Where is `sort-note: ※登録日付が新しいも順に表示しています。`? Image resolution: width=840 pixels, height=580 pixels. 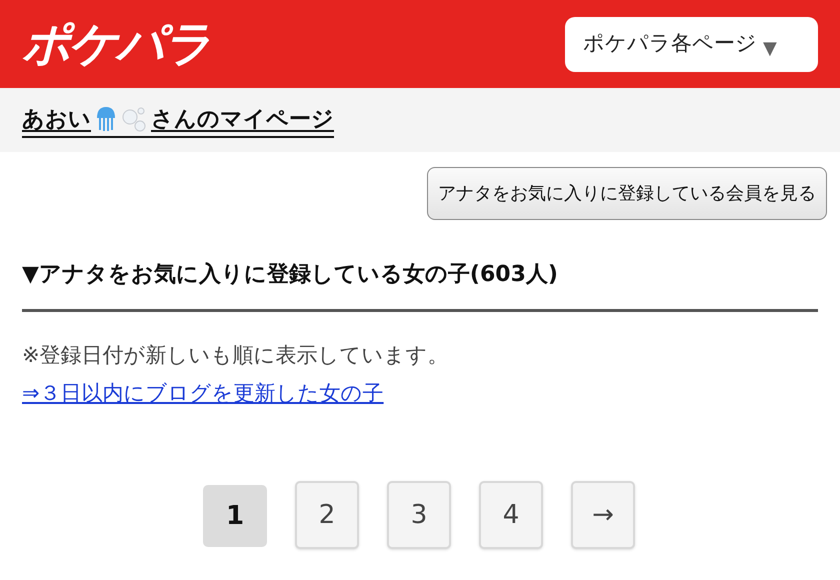 sort-note: ※登録日付が新しいも順に表示しています。 is located at coordinates (236, 355).